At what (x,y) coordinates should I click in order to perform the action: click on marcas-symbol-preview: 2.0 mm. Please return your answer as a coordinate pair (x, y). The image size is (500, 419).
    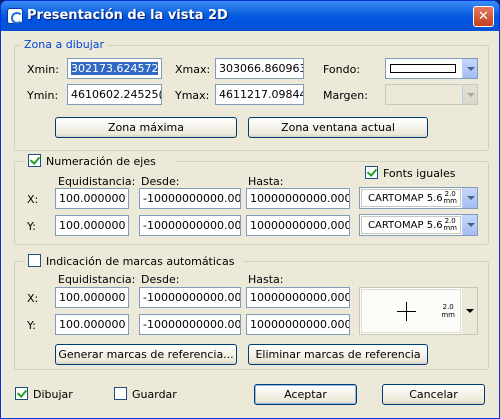
    Looking at the image, I should click on (411, 311).